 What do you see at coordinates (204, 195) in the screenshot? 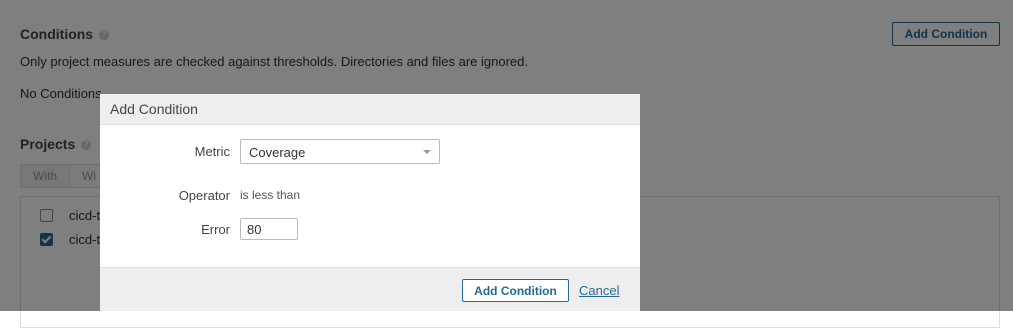
I see `operator-label: Operator` at bounding box center [204, 195].